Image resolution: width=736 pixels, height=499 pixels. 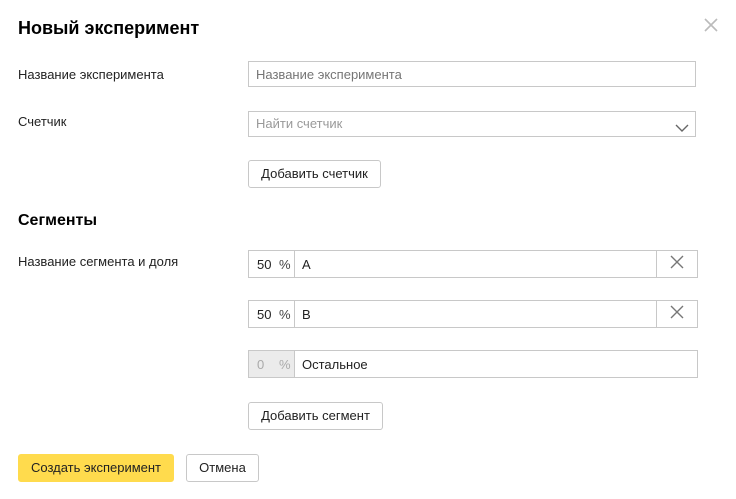 What do you see at coordinates (306, 264) in the screenshot?
I see `segment-name-value: A` at bounding box center [306, 264].